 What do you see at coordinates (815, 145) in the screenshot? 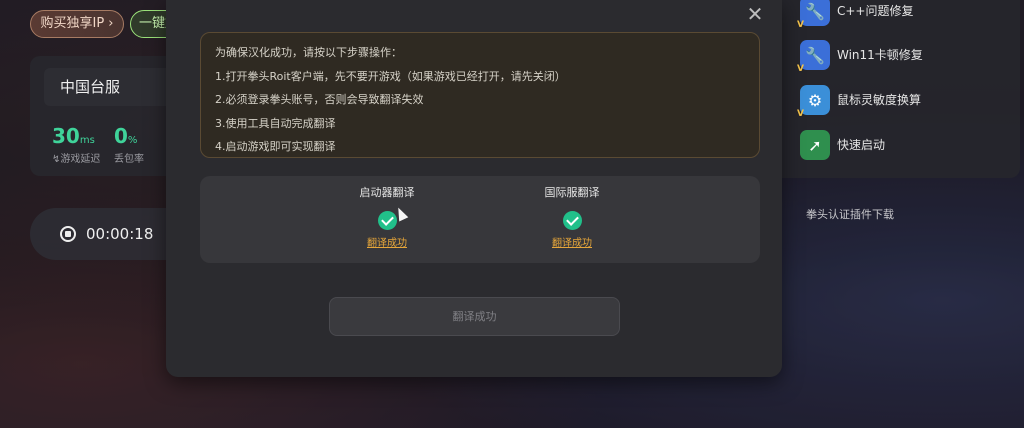
I see `launch-icon: ➚` at bounding box center [815, 145].